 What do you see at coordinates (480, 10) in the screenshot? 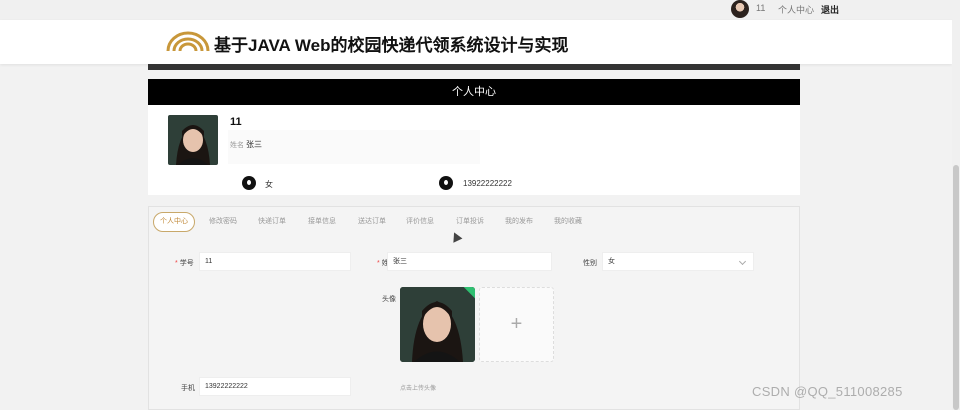
I see `top-user-bar: 11 个人中心 退出` at bounding box center [480, 10].